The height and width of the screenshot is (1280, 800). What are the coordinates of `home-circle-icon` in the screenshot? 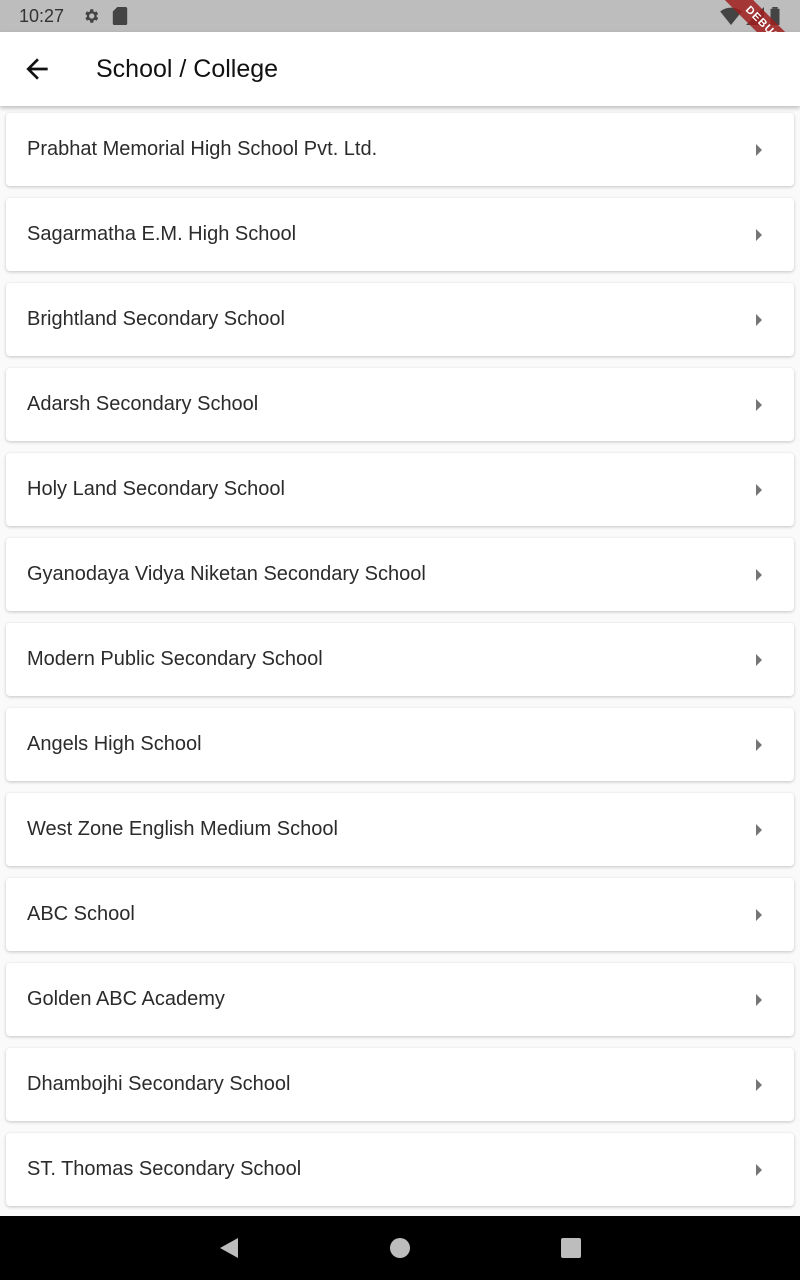 It's located at (400, 1248).